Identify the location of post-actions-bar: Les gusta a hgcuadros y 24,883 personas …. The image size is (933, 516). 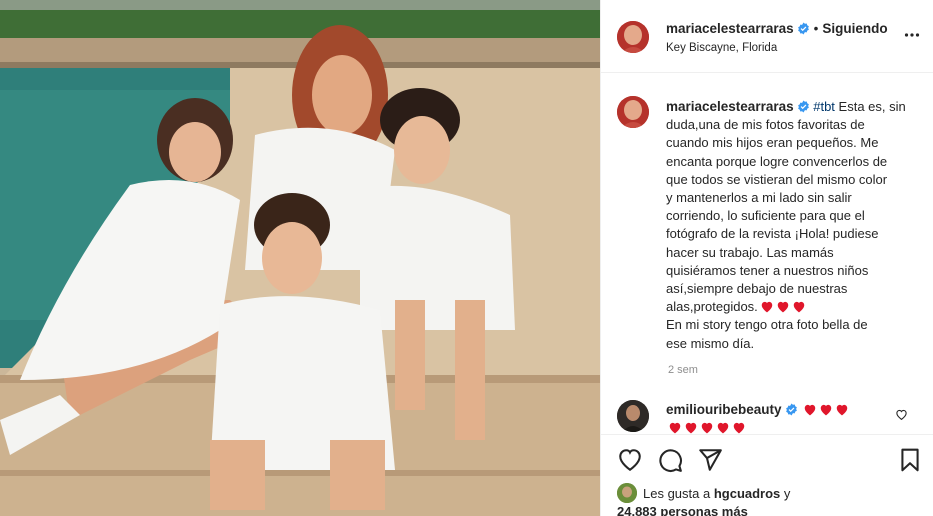
(767, 475).